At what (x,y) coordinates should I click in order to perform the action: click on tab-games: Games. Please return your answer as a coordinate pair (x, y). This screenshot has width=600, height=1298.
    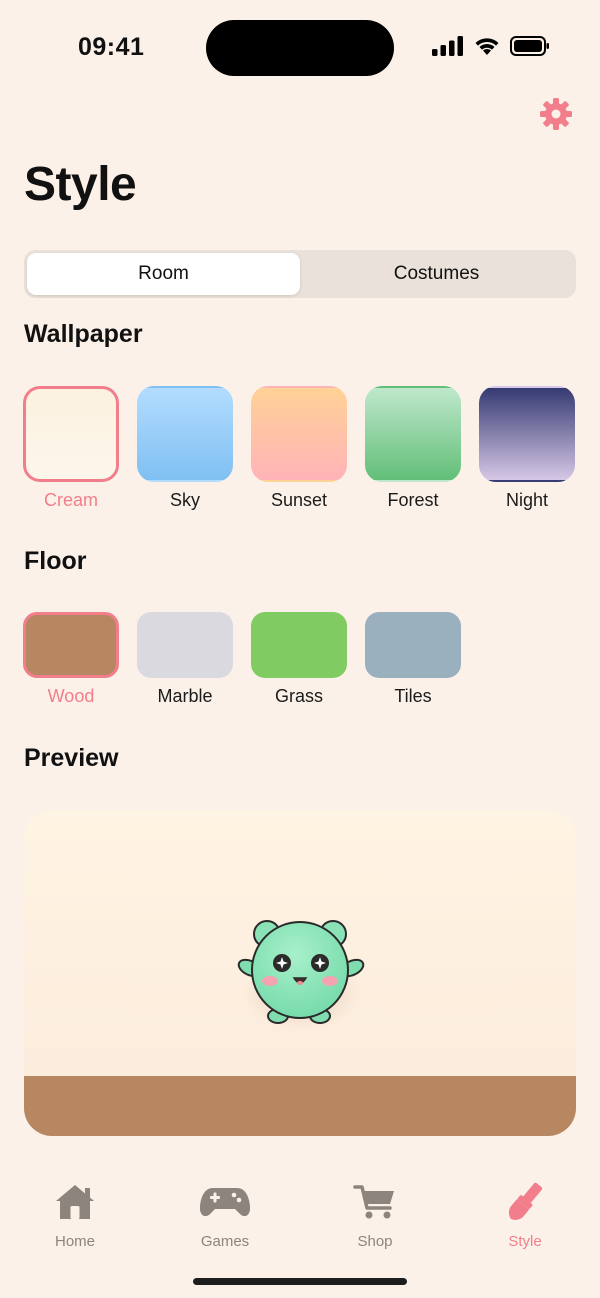
    Looking at the image, I should click on (225, 1216).